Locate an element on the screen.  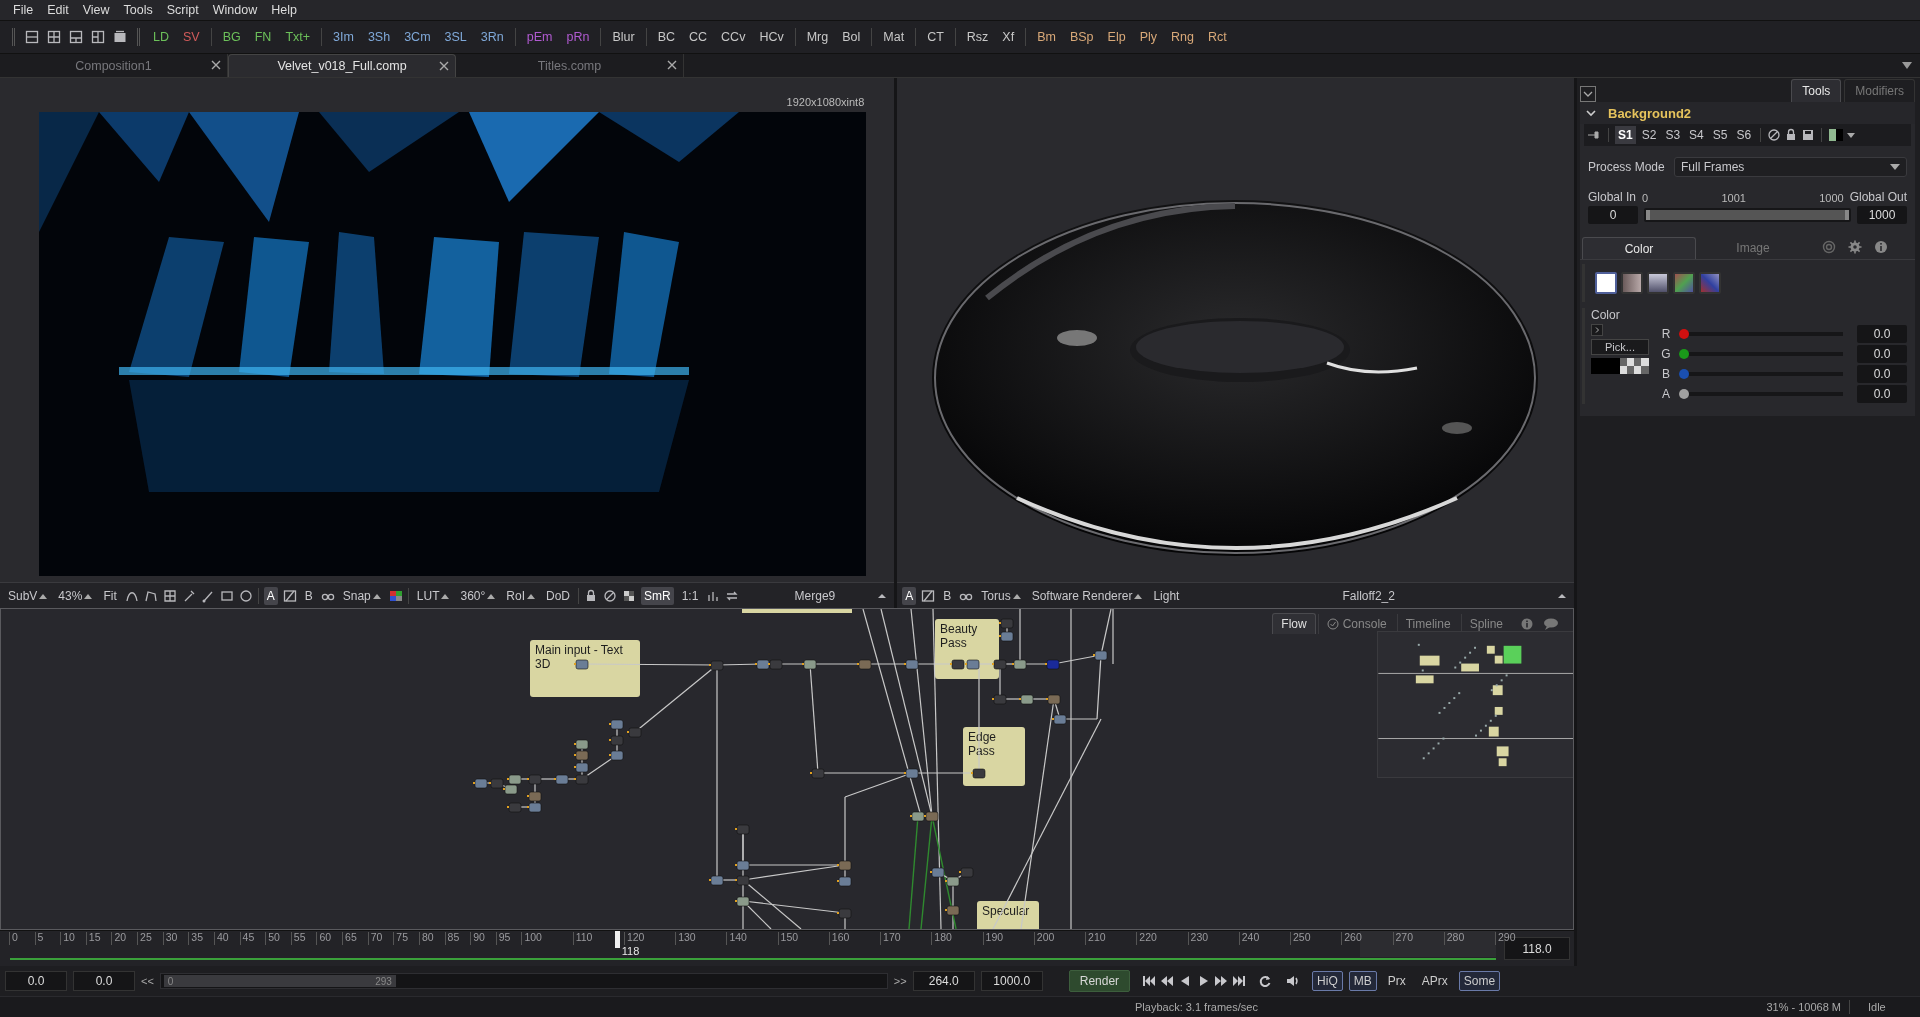
target-icon is located at coordinates (1829, 247).